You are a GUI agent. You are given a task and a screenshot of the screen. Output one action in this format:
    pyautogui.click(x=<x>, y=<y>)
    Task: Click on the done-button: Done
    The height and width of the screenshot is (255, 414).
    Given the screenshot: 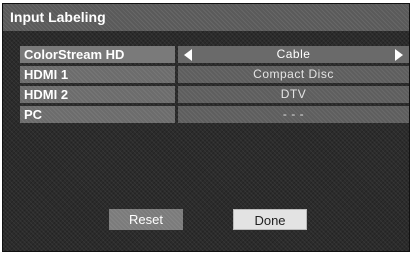 What is the action you would take?
    pyautogui.click(x=270, y=219)
    